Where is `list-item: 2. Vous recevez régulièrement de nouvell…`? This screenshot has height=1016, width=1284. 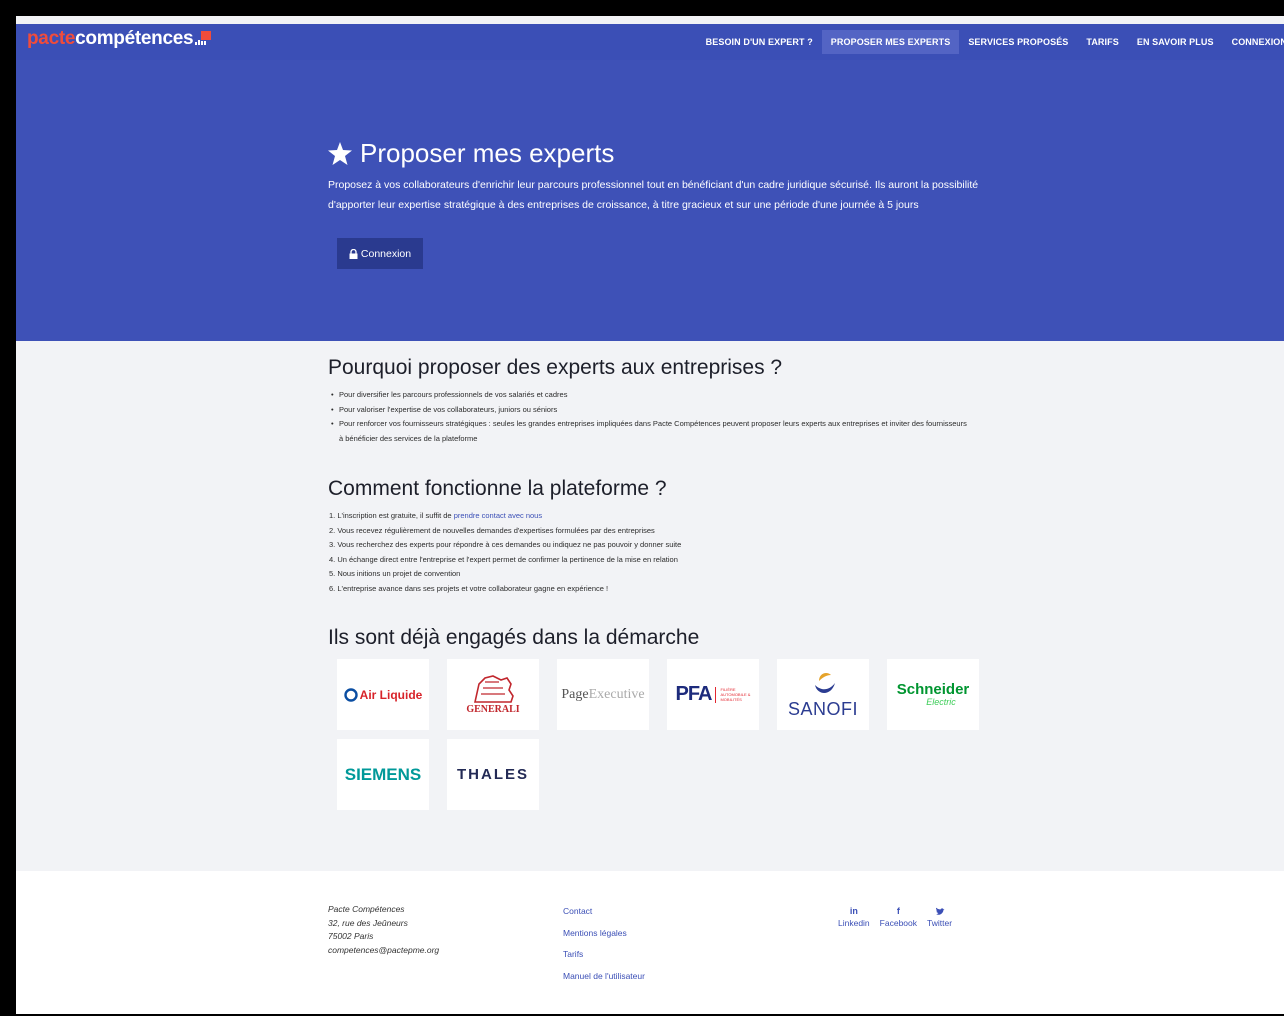
list-item: 2. Vous recevez régulièrement de nouvell… is located at coordinates (492, 530).